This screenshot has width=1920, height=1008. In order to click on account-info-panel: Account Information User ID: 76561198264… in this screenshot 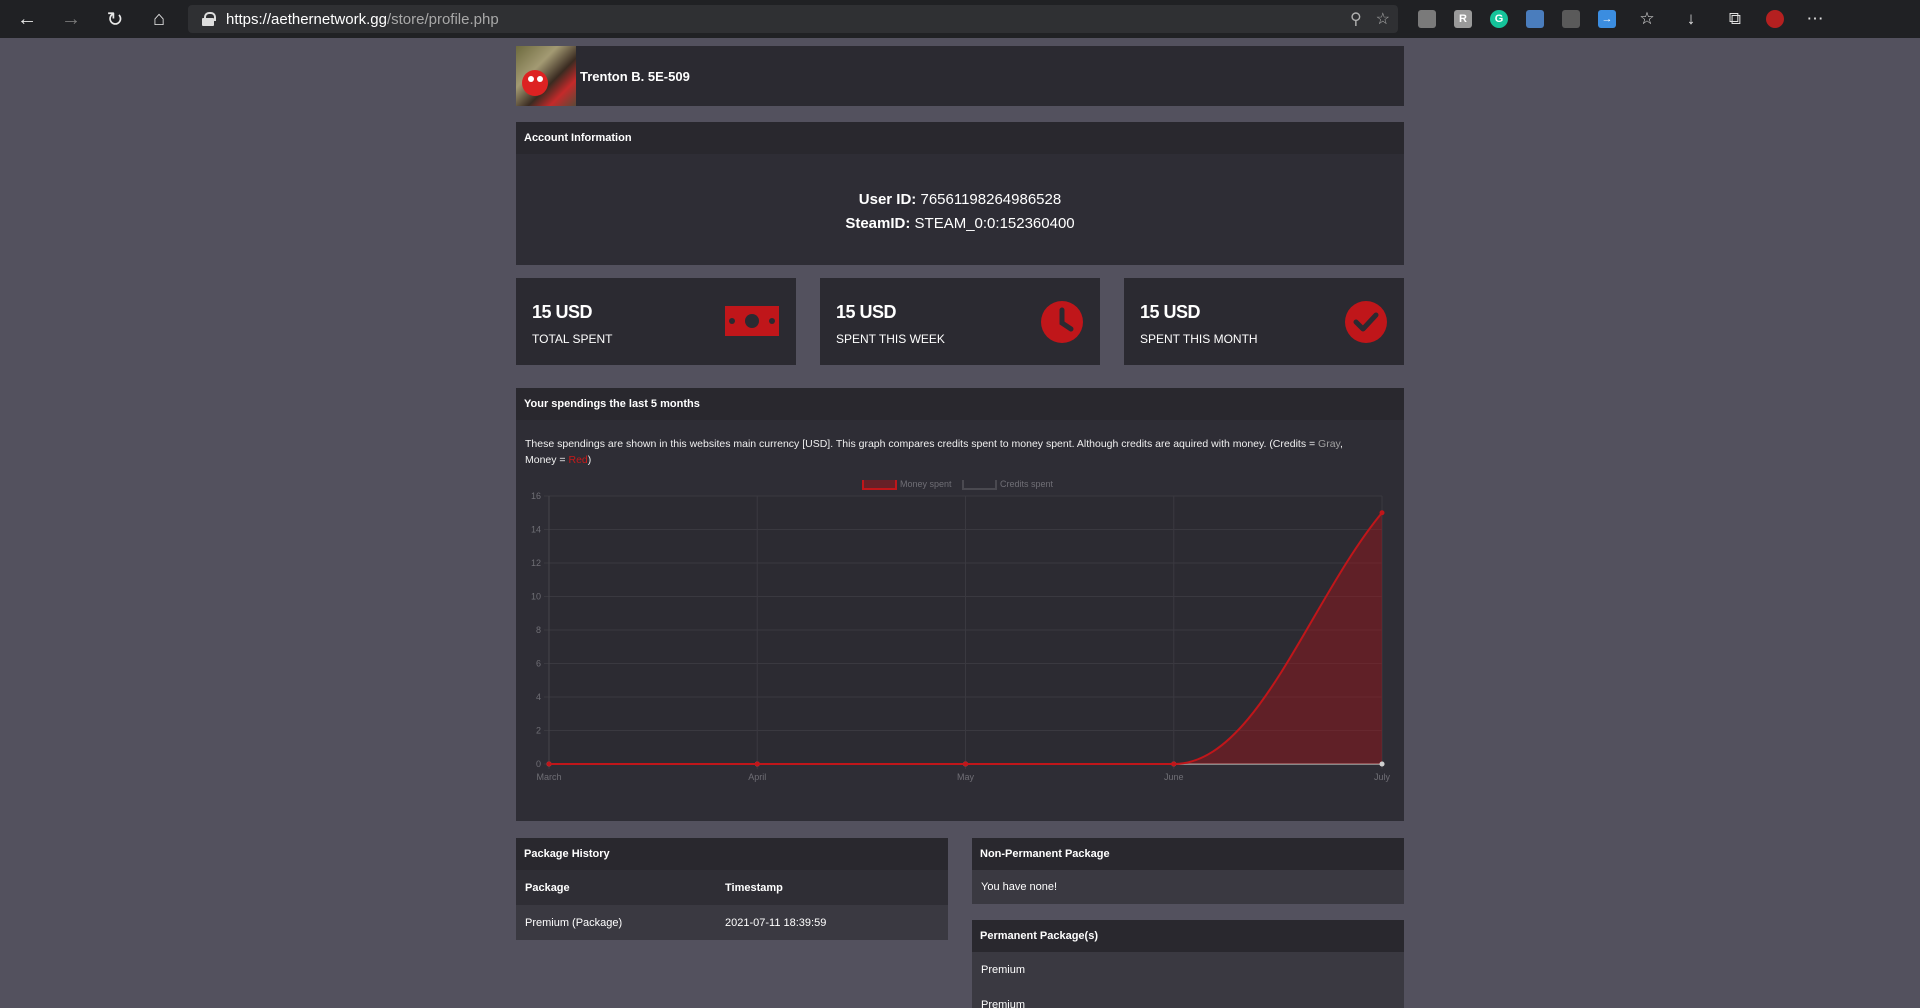, I will do `click(960, 193)`.